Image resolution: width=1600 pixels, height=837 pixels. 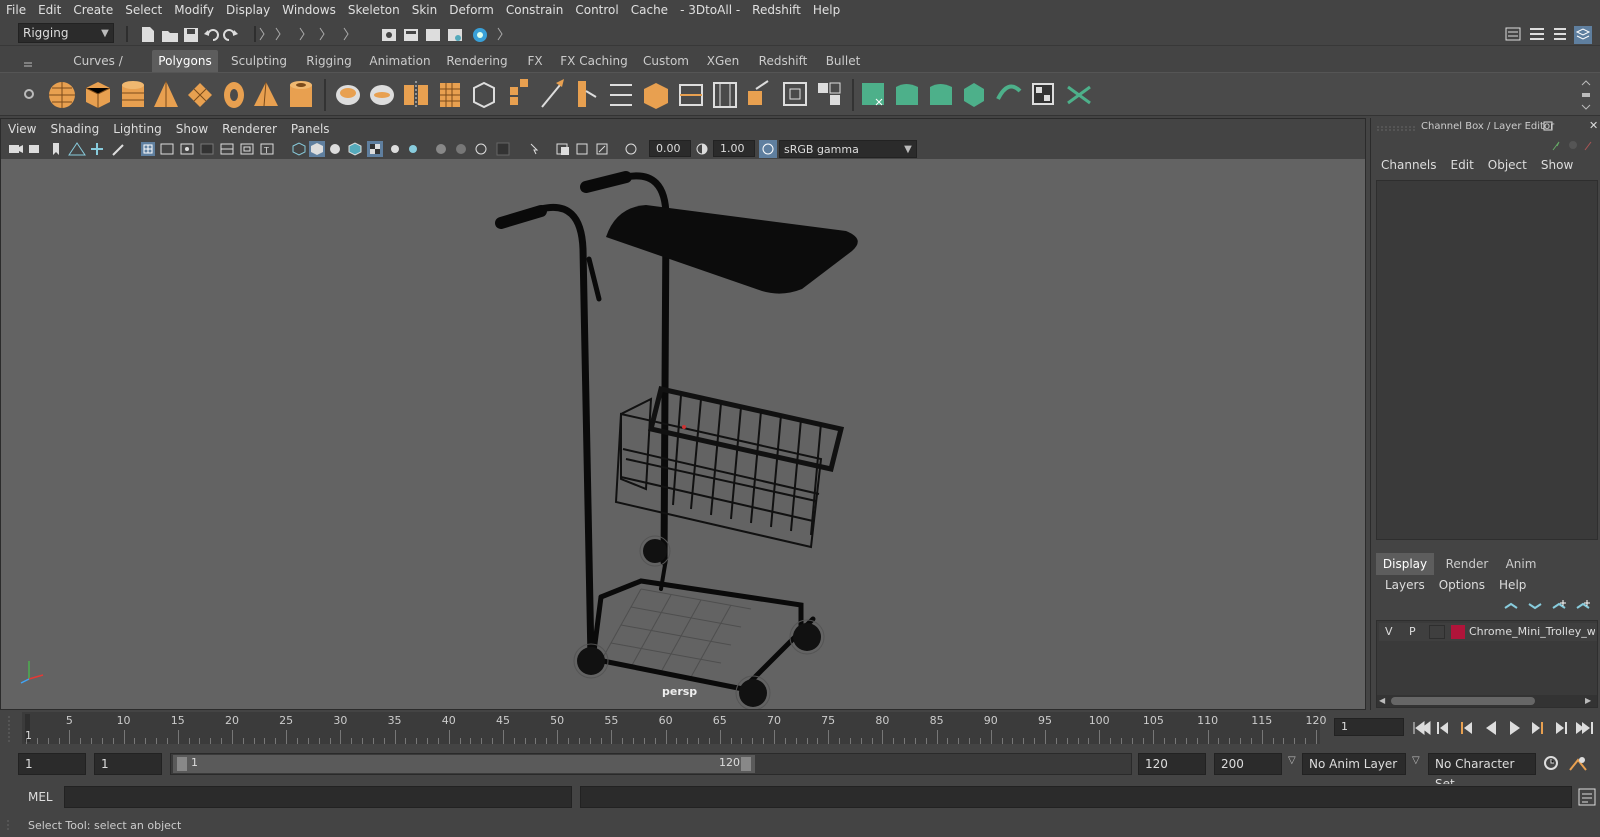 What do you see at coordinates (309, 10) in the screenshot?
I see `menu-windows: Windows` at bounding box center [309, 10].